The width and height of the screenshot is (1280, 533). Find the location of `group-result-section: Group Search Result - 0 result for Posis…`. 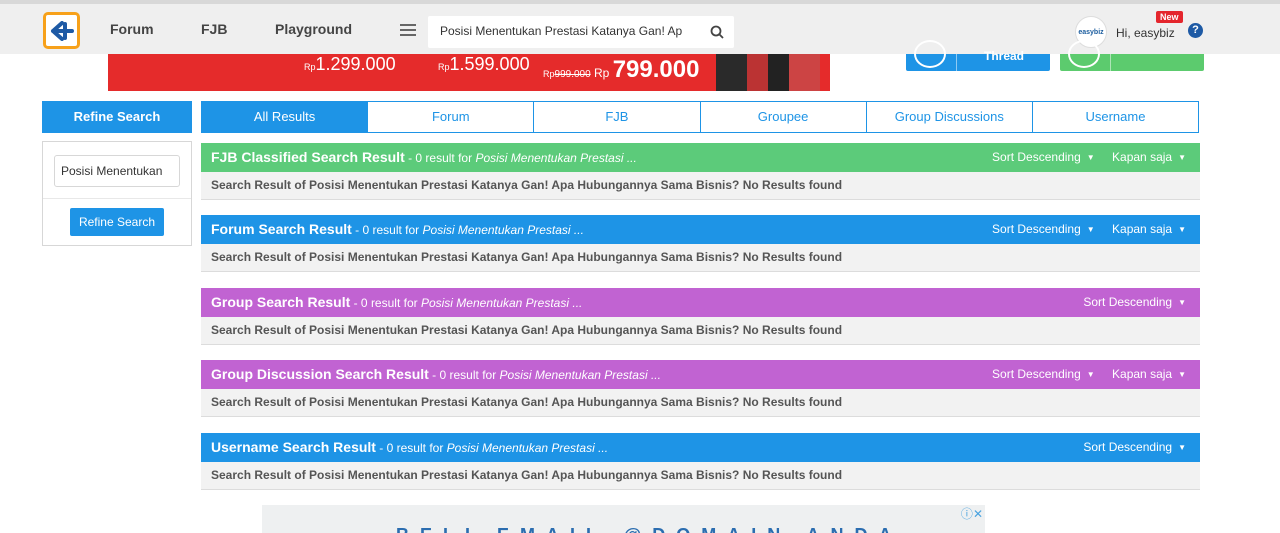

group-result-section: Group Search Result - 0 result for Posis… is located at coordinates (700, 316).